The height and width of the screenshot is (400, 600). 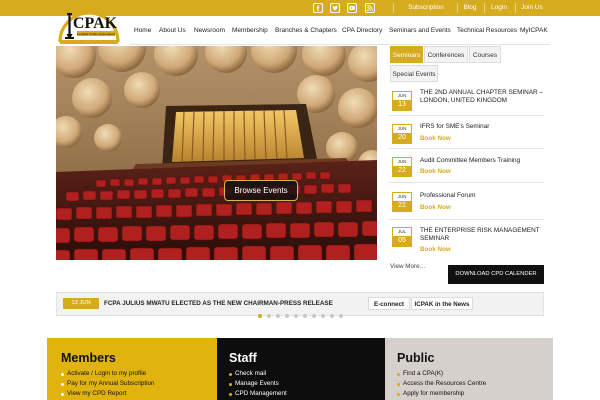 What do you see at coordinates (389, 303) in the screenshot?
I see `e-connect-button: E-connect` at bounding box center [389, 303].